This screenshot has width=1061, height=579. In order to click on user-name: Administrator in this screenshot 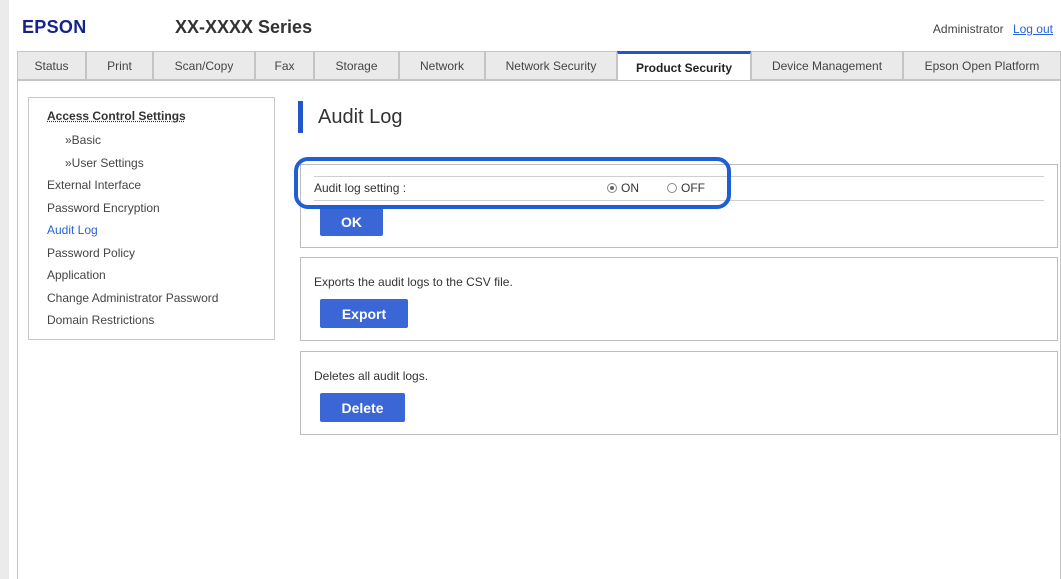, I will do `click(968, 29)`.